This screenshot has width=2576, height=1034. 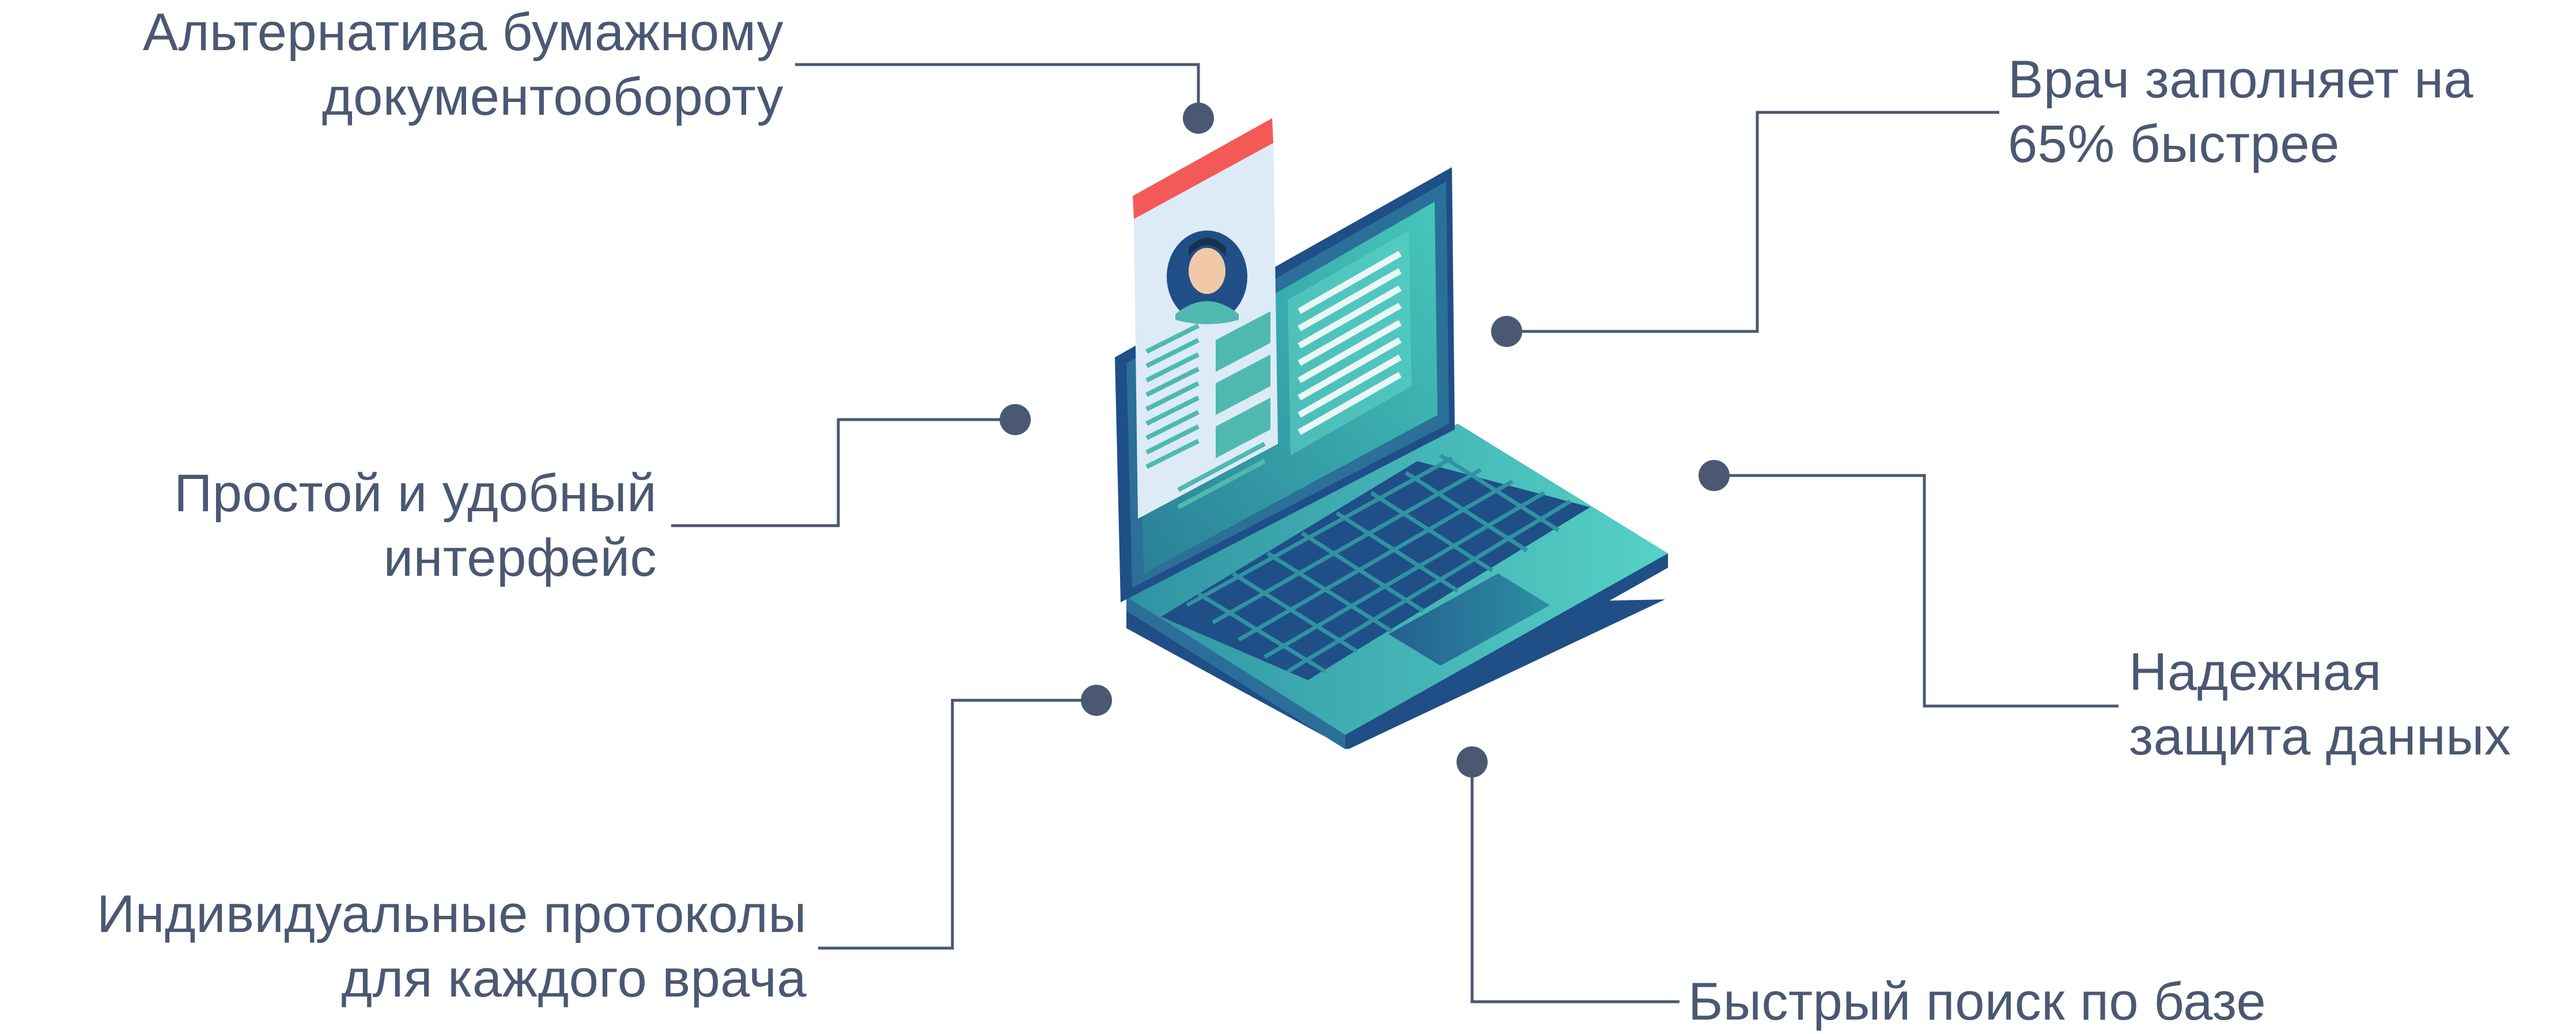 What do you see at coordinates (2342, 704) in the screenshot?
I see `feature-label-security: Надежная защита данных` at bounding box center [2342, 704].